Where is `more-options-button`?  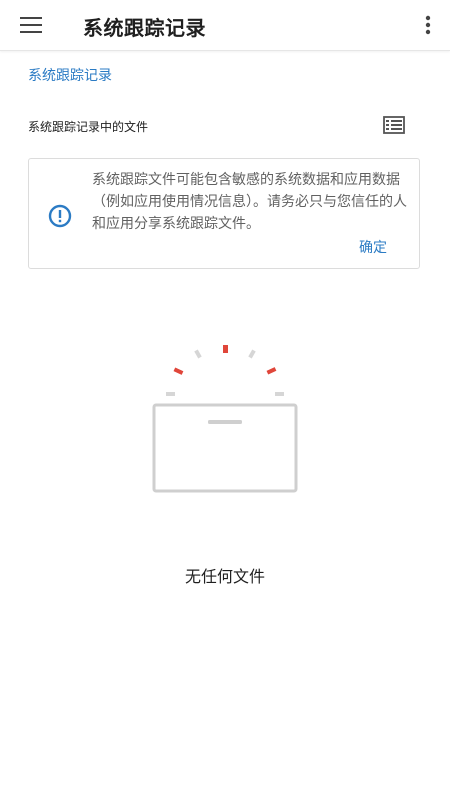
more-options-button is located at coordinates (428, 25).